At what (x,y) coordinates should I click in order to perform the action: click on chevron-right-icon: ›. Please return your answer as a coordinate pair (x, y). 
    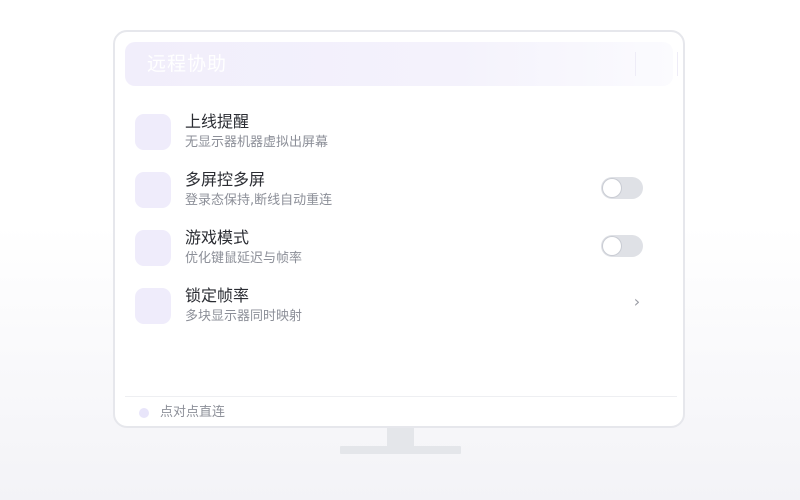
    Looking at the image, I should click on (637, 302).